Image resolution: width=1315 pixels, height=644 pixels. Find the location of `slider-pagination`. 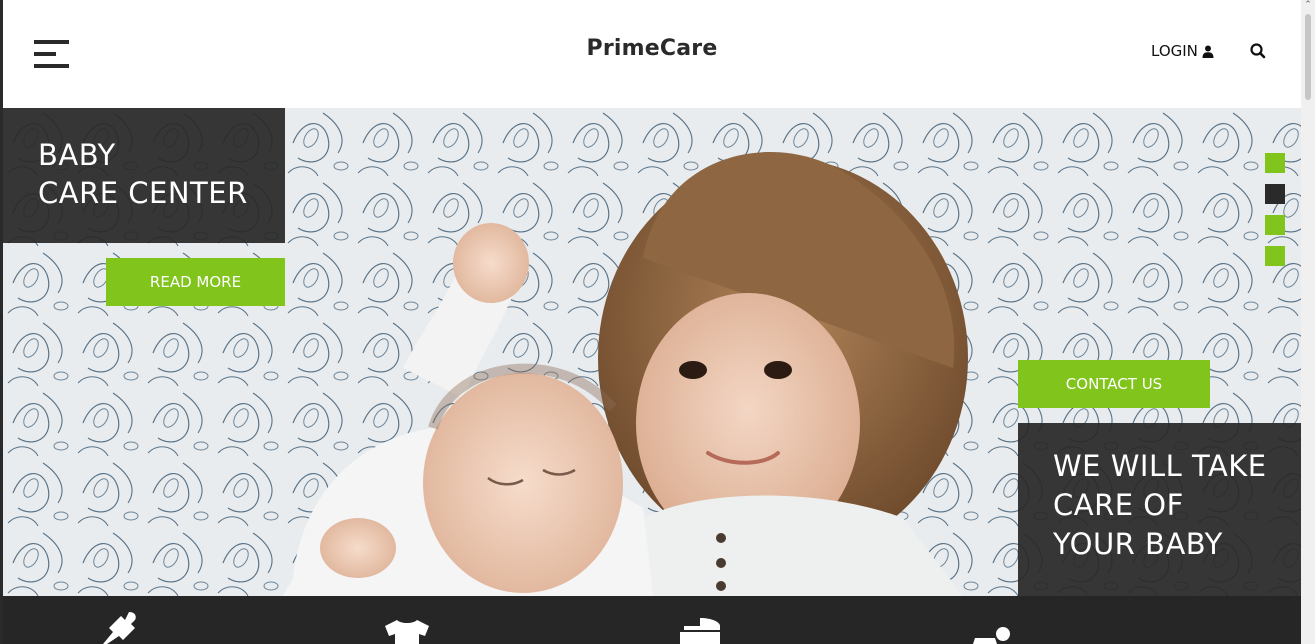

slider-pagination is located at coordinates (1275, 215).